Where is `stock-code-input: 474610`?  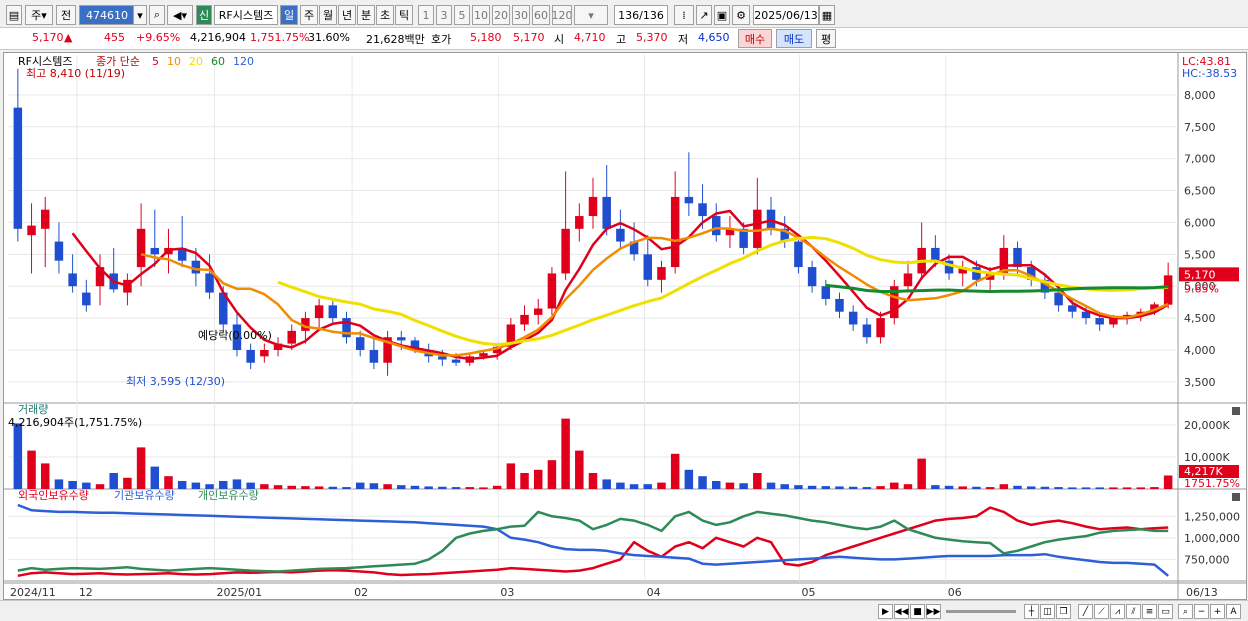 stock-code-input: 474610 is located at coordinates (107, 15).